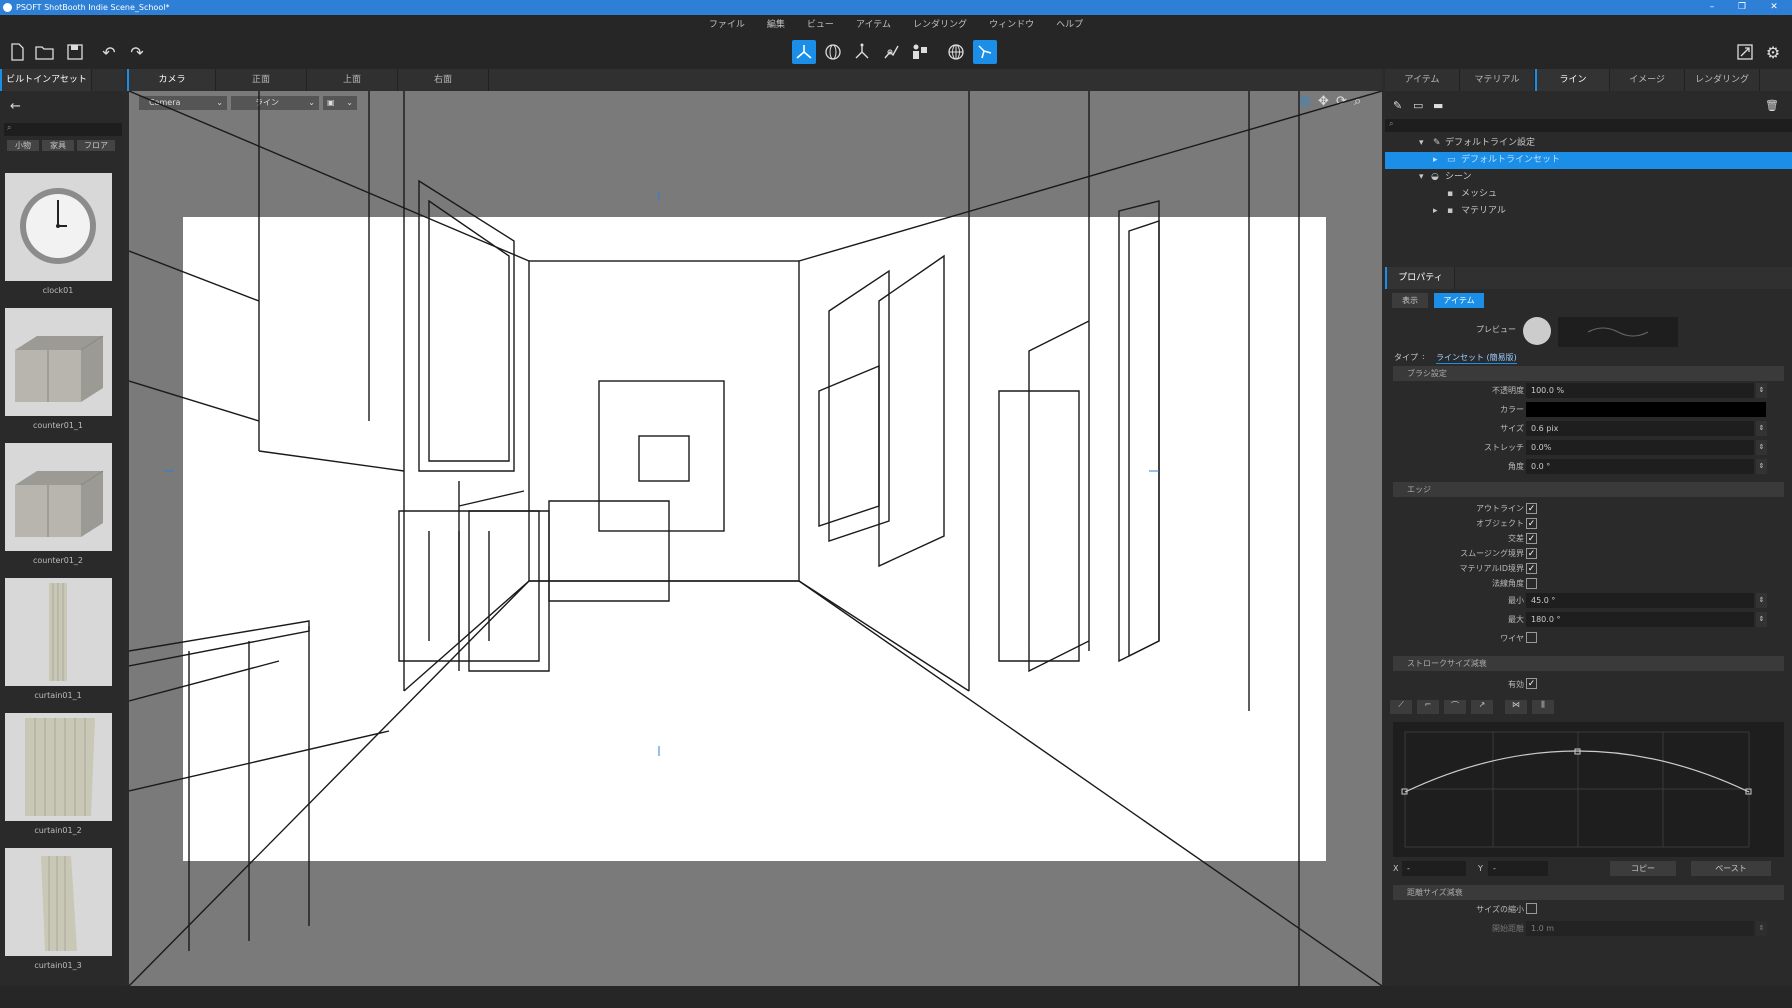 The height and width of the screenshot is (1008, 1792). What do you see at coordinates (1397, 105) in the screenshot?
I see `add-lineset-icon: ✎` at bounding box center [1397, 105].